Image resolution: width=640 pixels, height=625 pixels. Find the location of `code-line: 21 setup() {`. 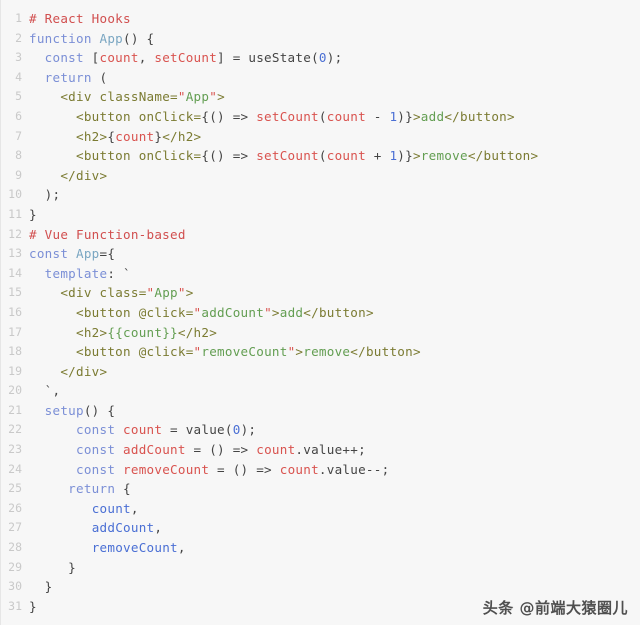

code-line: 21 setup() { is located at coordinates (320, 411).